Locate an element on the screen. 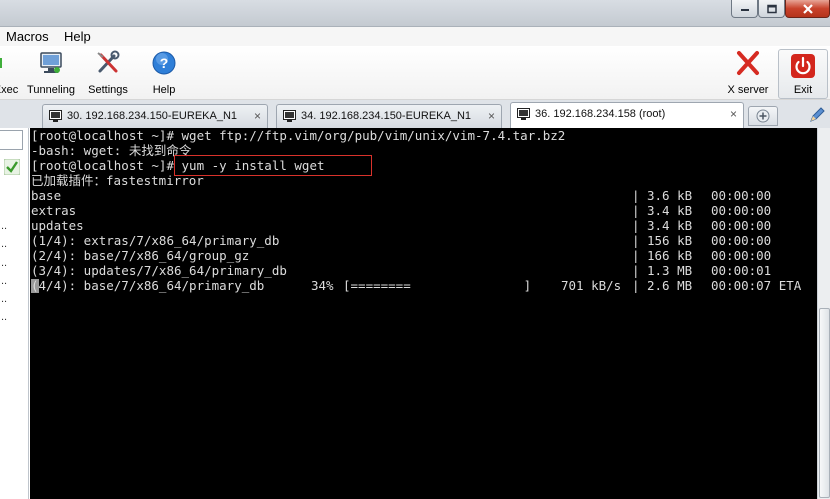 The height and width of the screenshot is (499, 830). maximize-icon is located at coordinates (771, 8).